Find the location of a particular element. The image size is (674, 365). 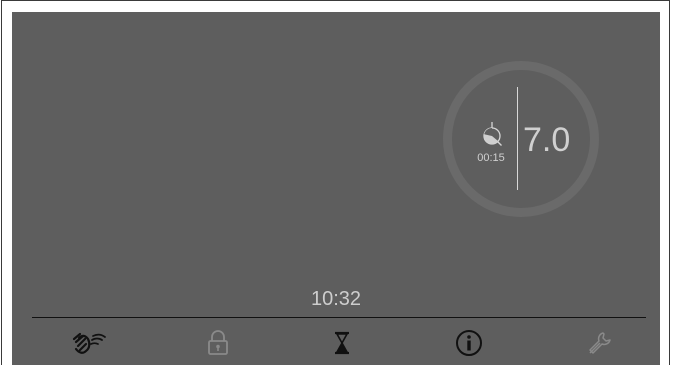

hourglass-icon is located at coordinates (342, 343).